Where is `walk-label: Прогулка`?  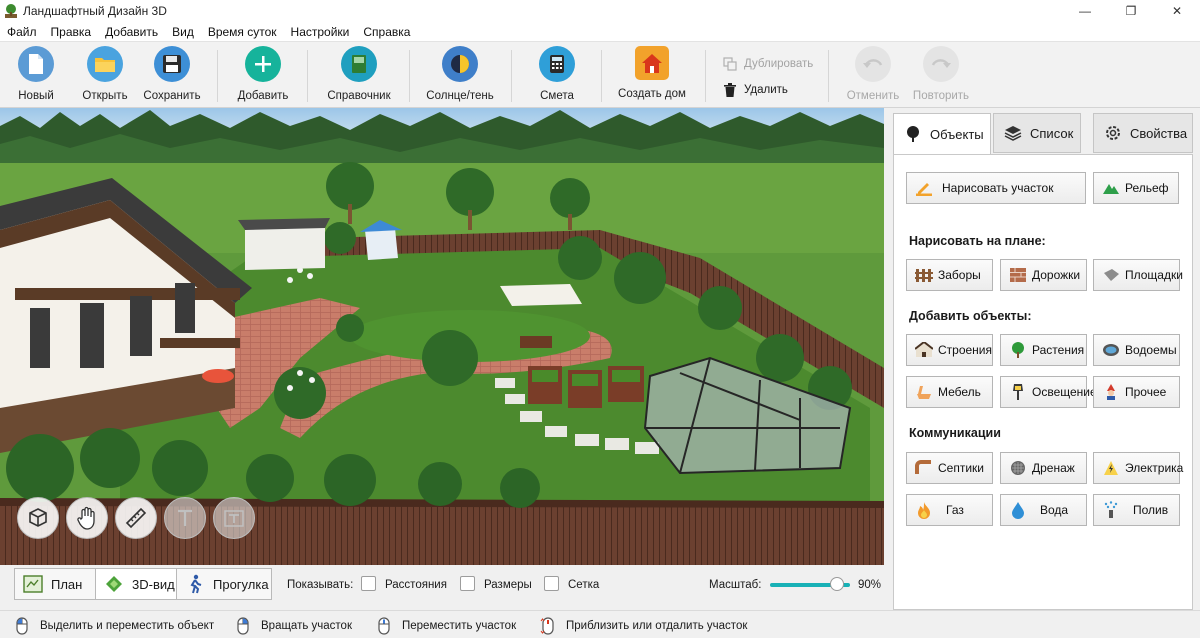
walk-label: Прогулка is located at coordinates (241, 584).